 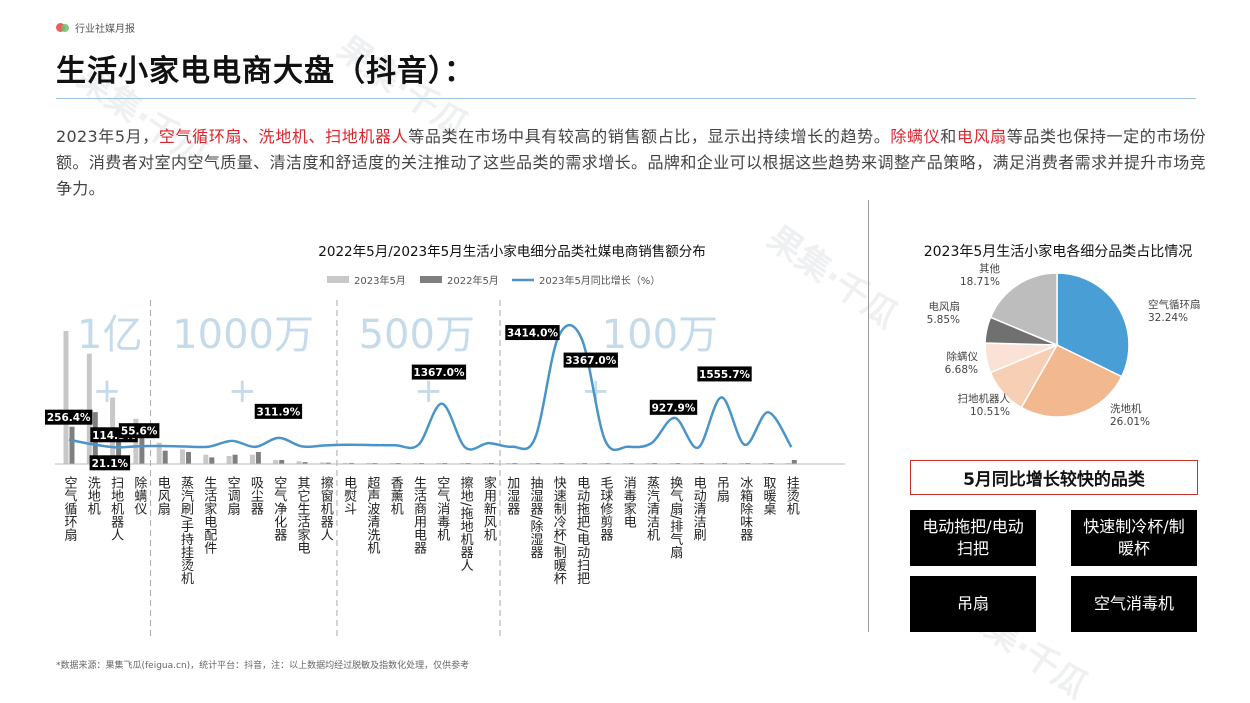 I want to click on category-label: 空气净化器, so click(x=279, y=509).